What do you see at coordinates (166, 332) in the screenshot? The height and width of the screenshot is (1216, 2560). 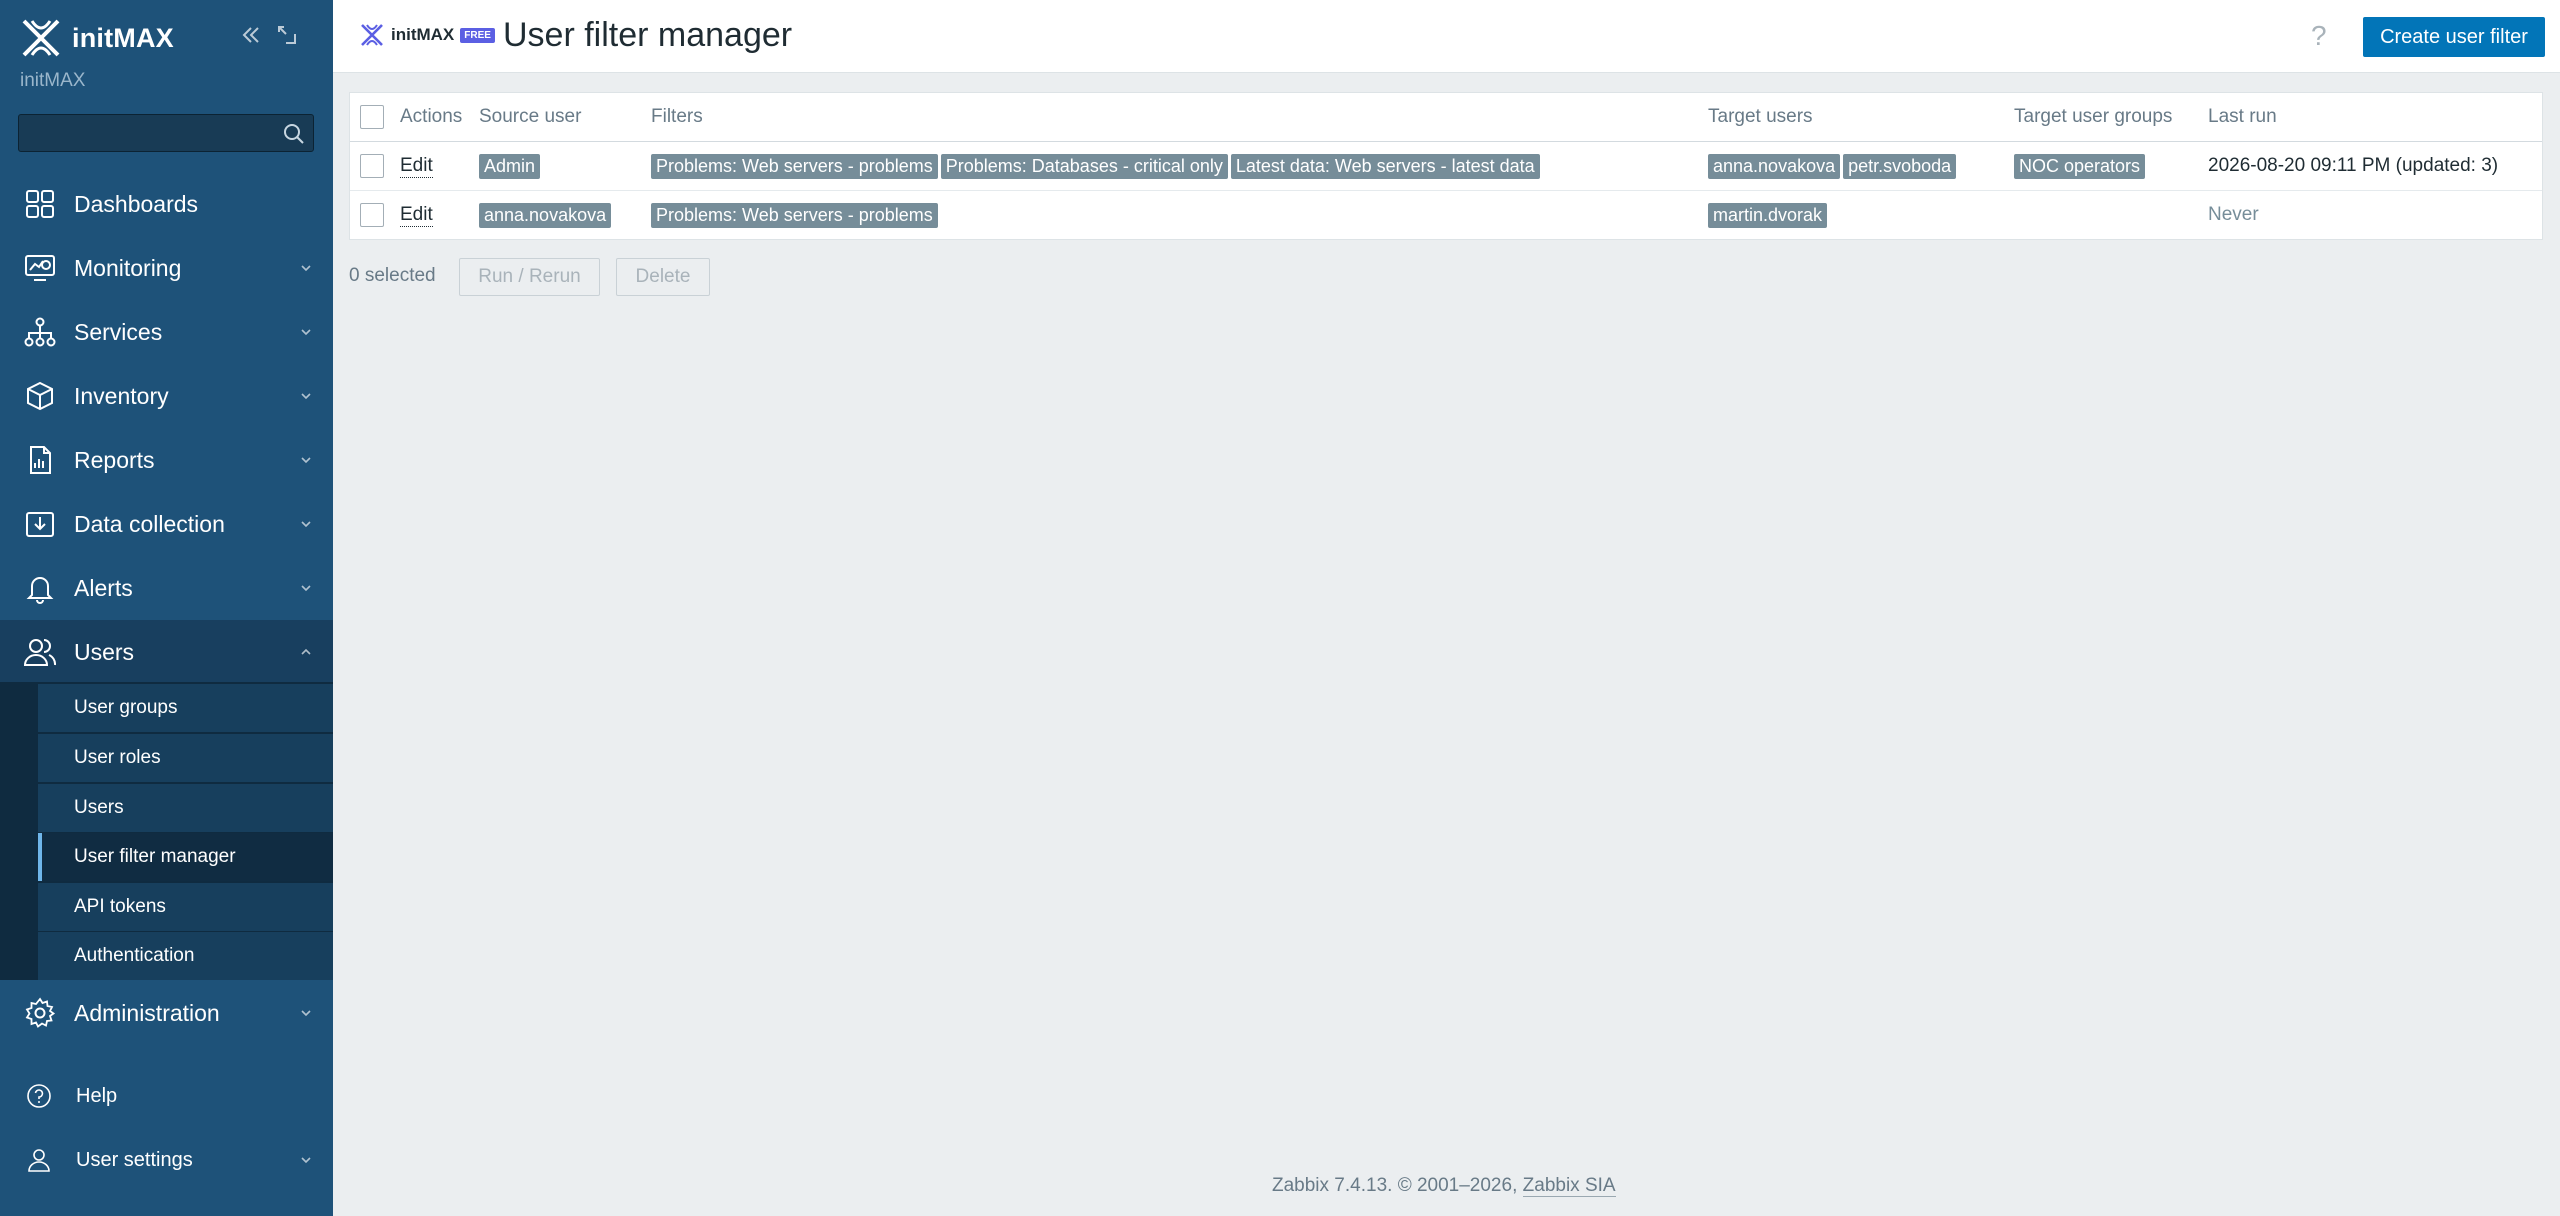 I see `nav-services: Services` at bounding box center [166, 332].